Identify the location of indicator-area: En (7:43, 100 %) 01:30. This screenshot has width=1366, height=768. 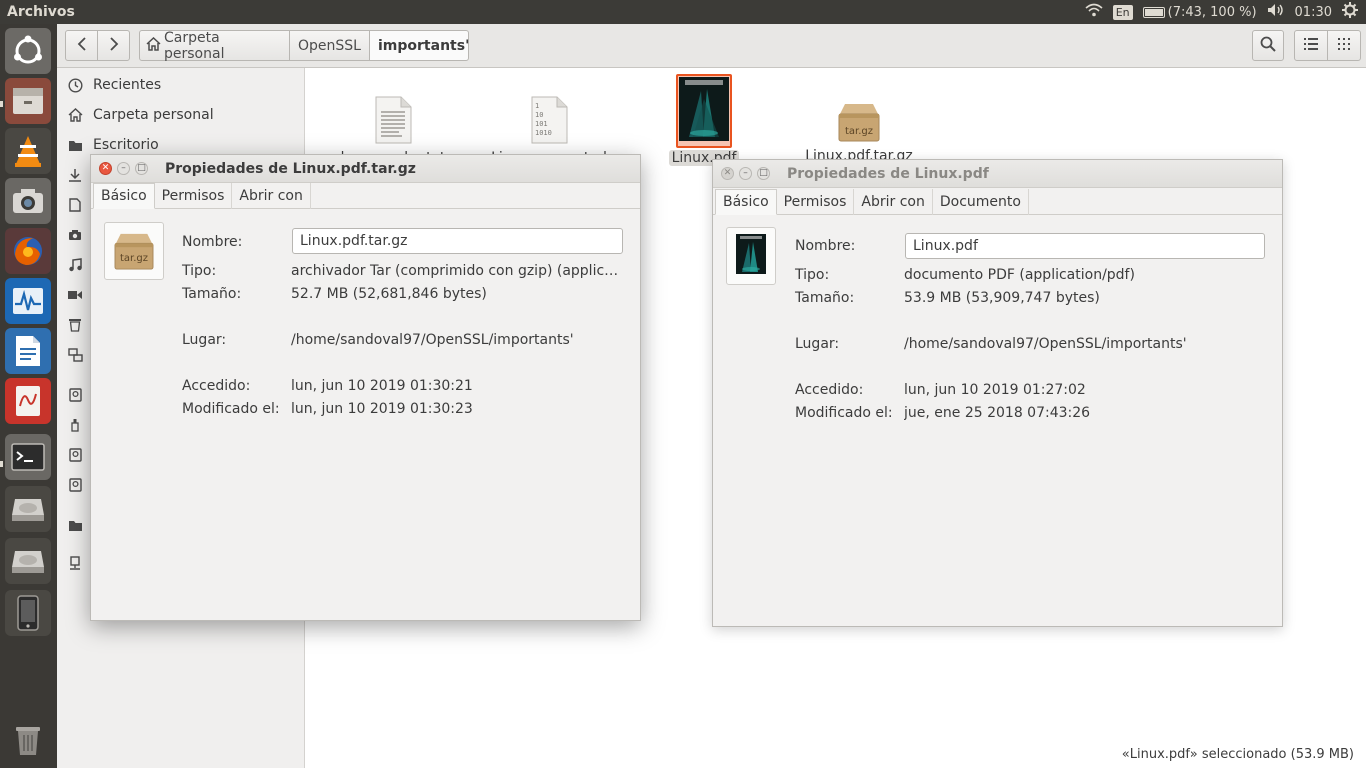
(1225, 12).